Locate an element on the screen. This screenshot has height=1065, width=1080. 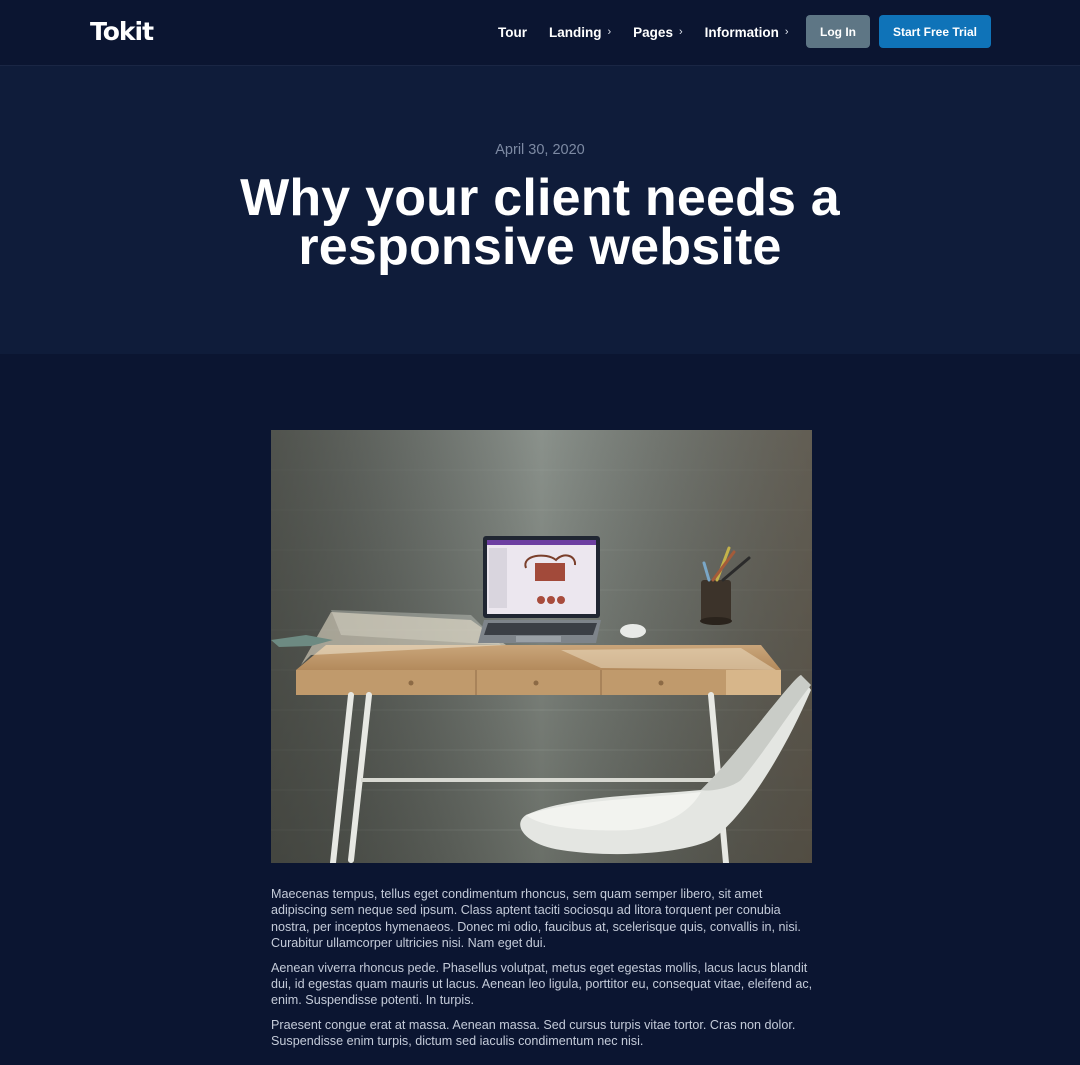
nav-item-information: Information › is located at coordinates (747, 32).